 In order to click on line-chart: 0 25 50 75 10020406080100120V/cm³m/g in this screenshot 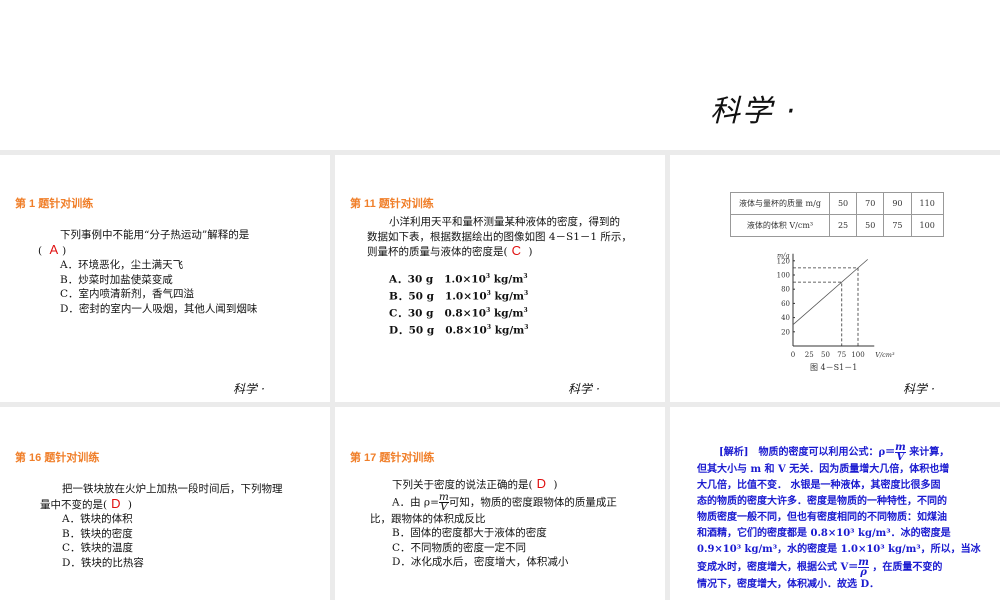, I will do `click(836, 305)`.